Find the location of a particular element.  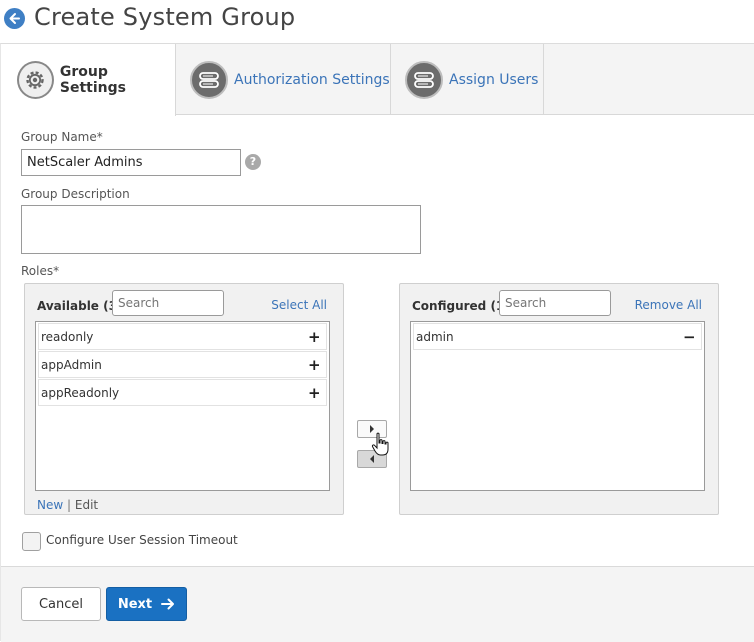

available-roles-list: readonly + appAdmin + appReadonly + is located at coordinates (182, 406).